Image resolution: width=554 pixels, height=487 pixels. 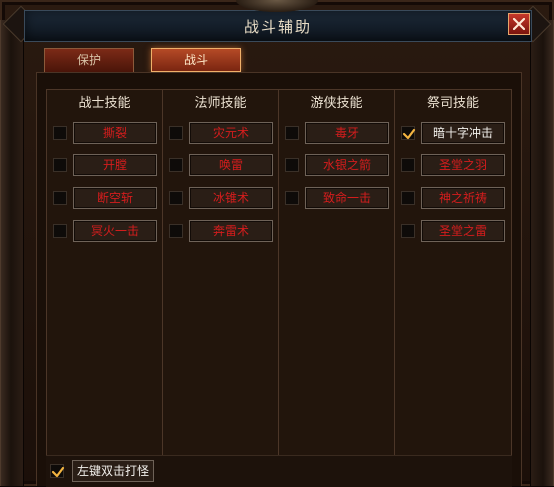 I want to click on skill-row: 冥火一击, so click(x=105, y=232).